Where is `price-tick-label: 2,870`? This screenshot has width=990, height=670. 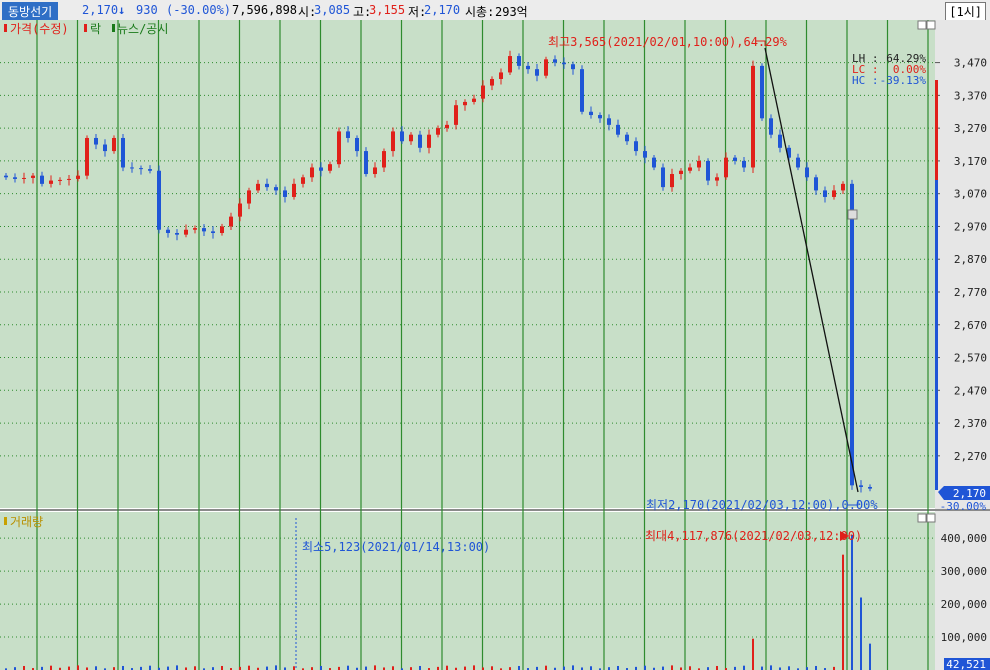
price-tick-label: 2,870 is located at coordinates (970, 259).